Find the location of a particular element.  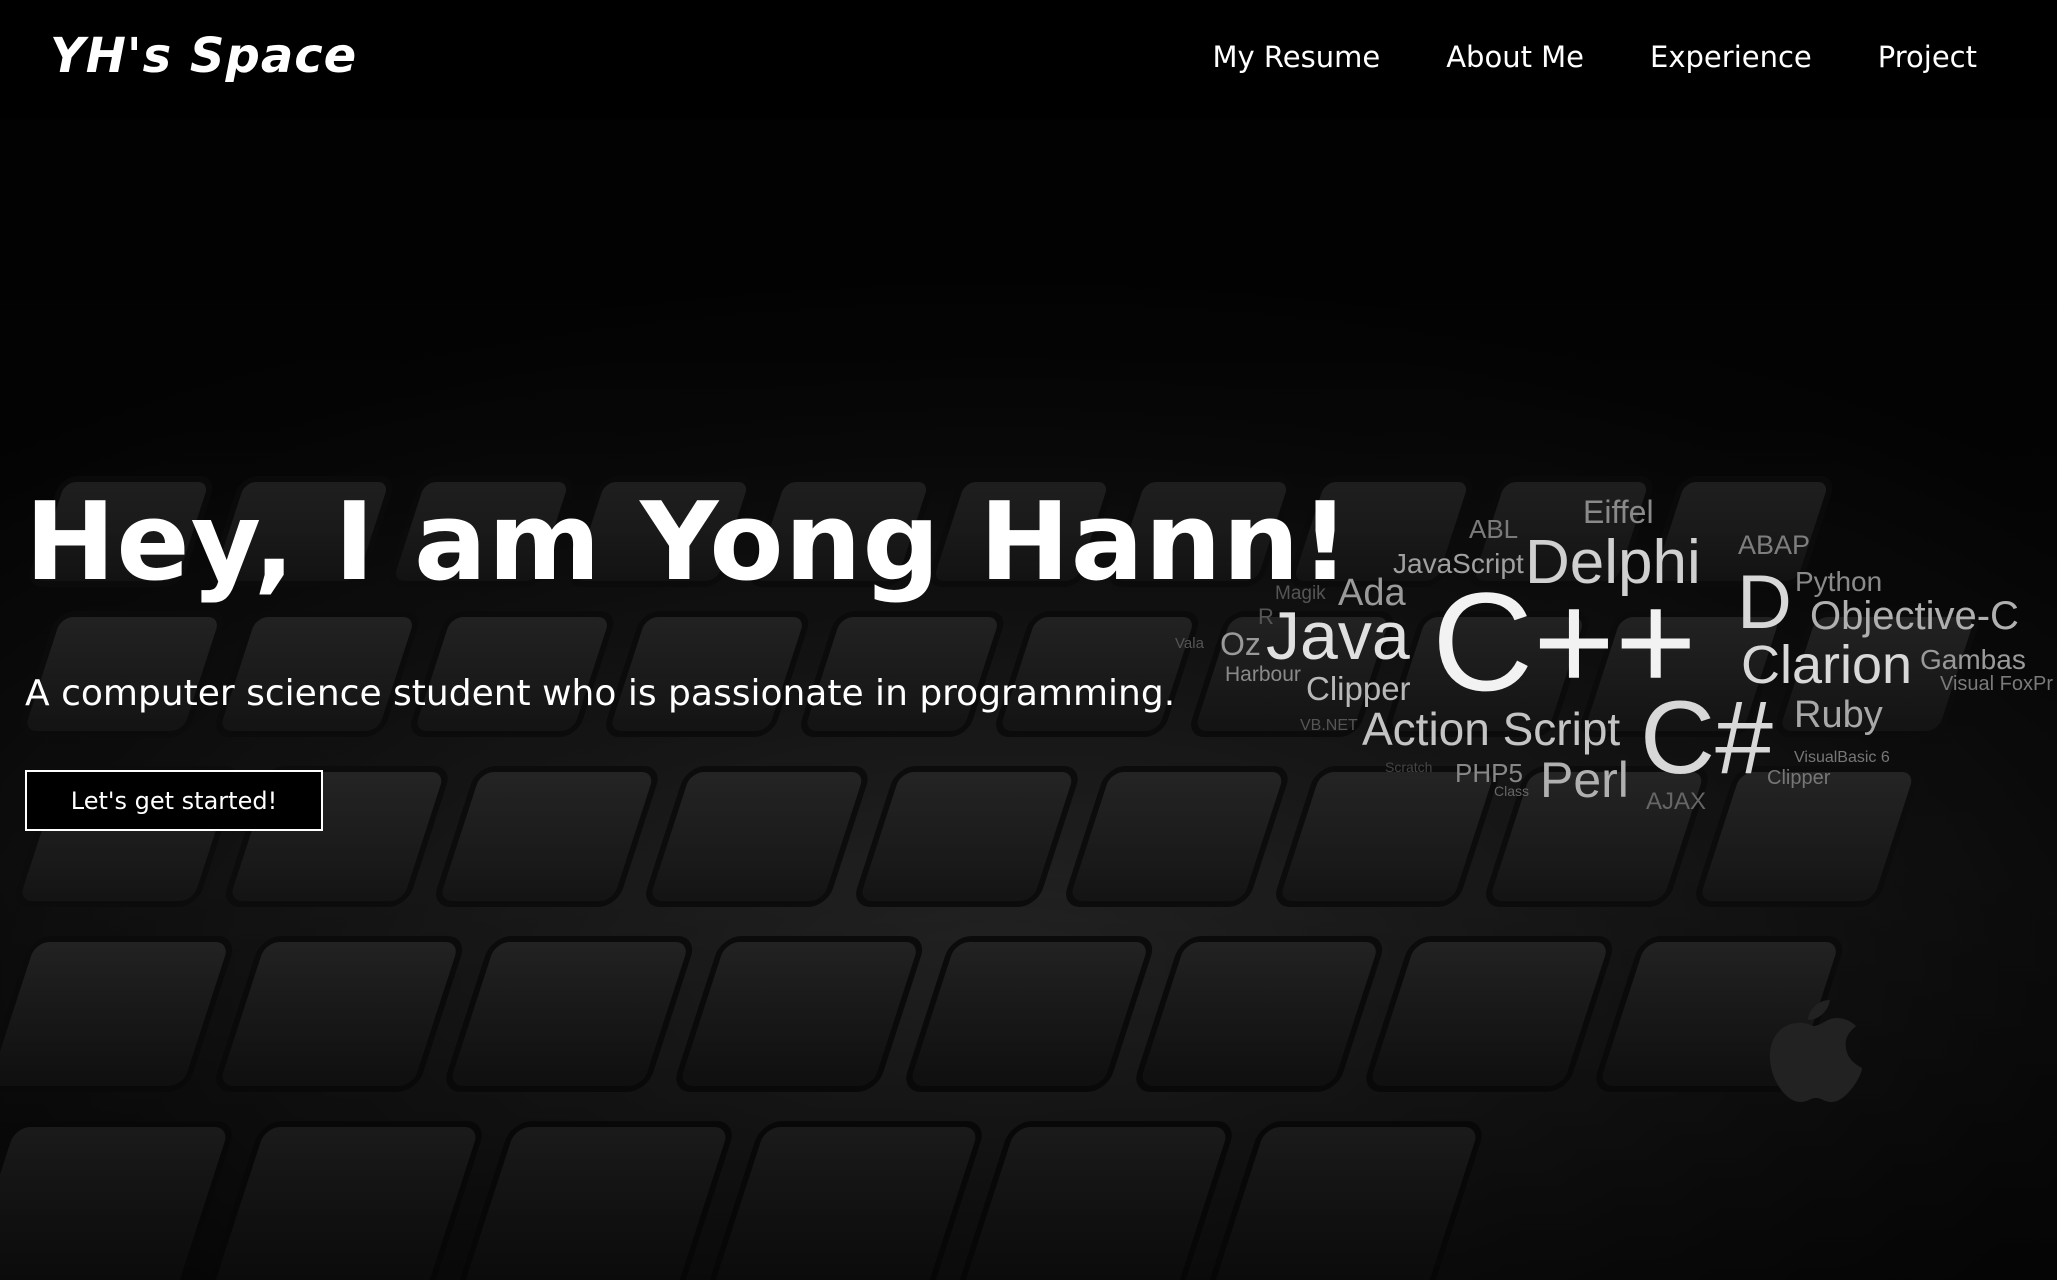

nav-links: My Resume About Me Experience Project is located at coordinates (1562, 57).